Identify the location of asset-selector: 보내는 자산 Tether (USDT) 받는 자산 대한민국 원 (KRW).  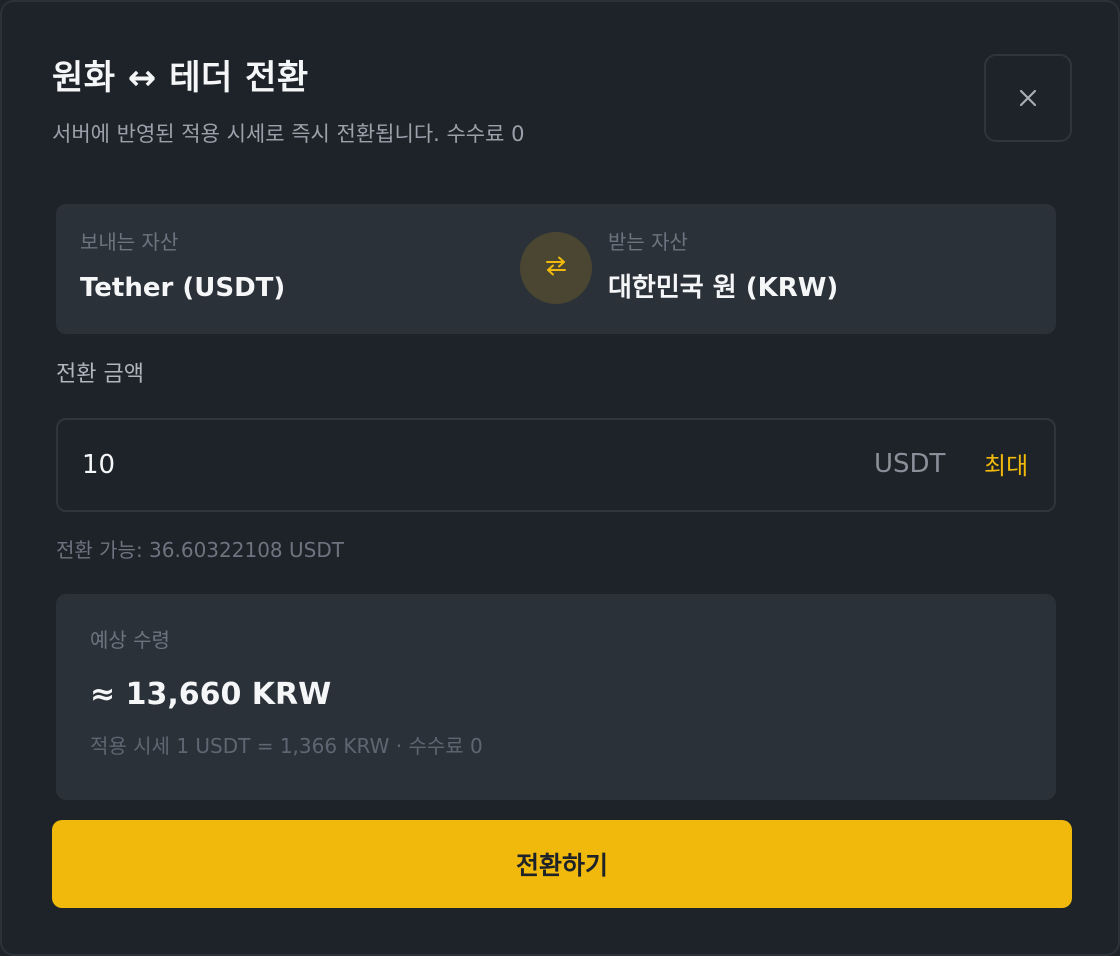
(556, 269).